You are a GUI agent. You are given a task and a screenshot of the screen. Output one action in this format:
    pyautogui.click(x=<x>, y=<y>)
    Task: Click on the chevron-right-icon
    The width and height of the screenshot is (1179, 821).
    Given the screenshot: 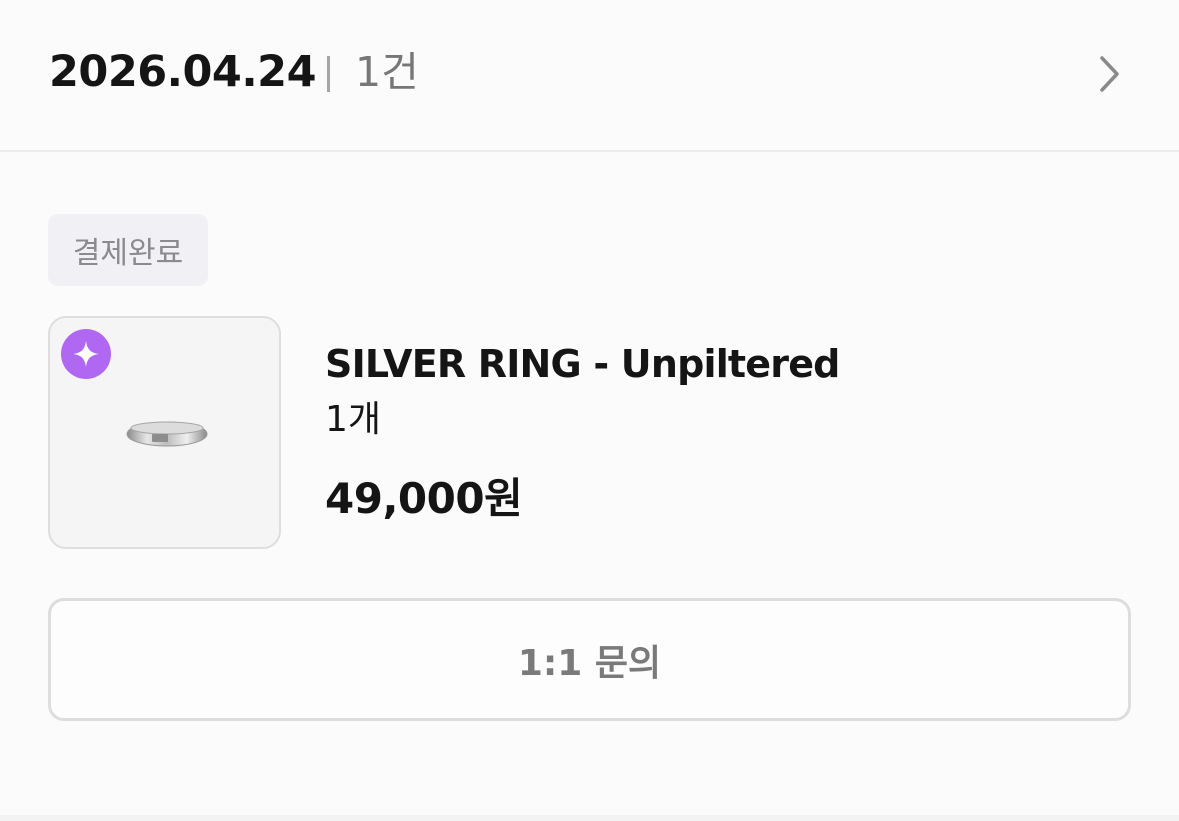 What is the action you would take?
    pyautogui.click(x=1110, y=74)
    